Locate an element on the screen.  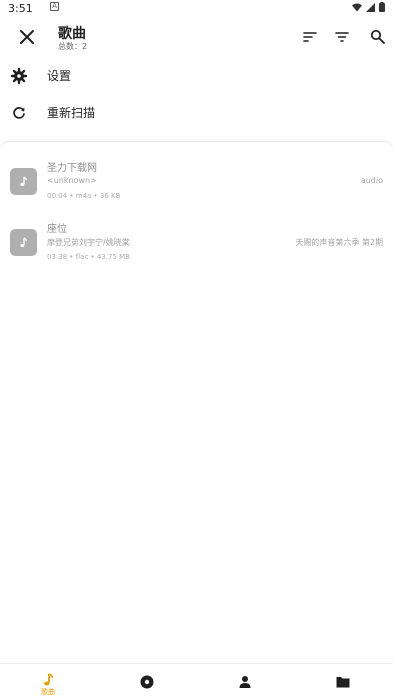
gear-icon is located at coordinates (19, 76).